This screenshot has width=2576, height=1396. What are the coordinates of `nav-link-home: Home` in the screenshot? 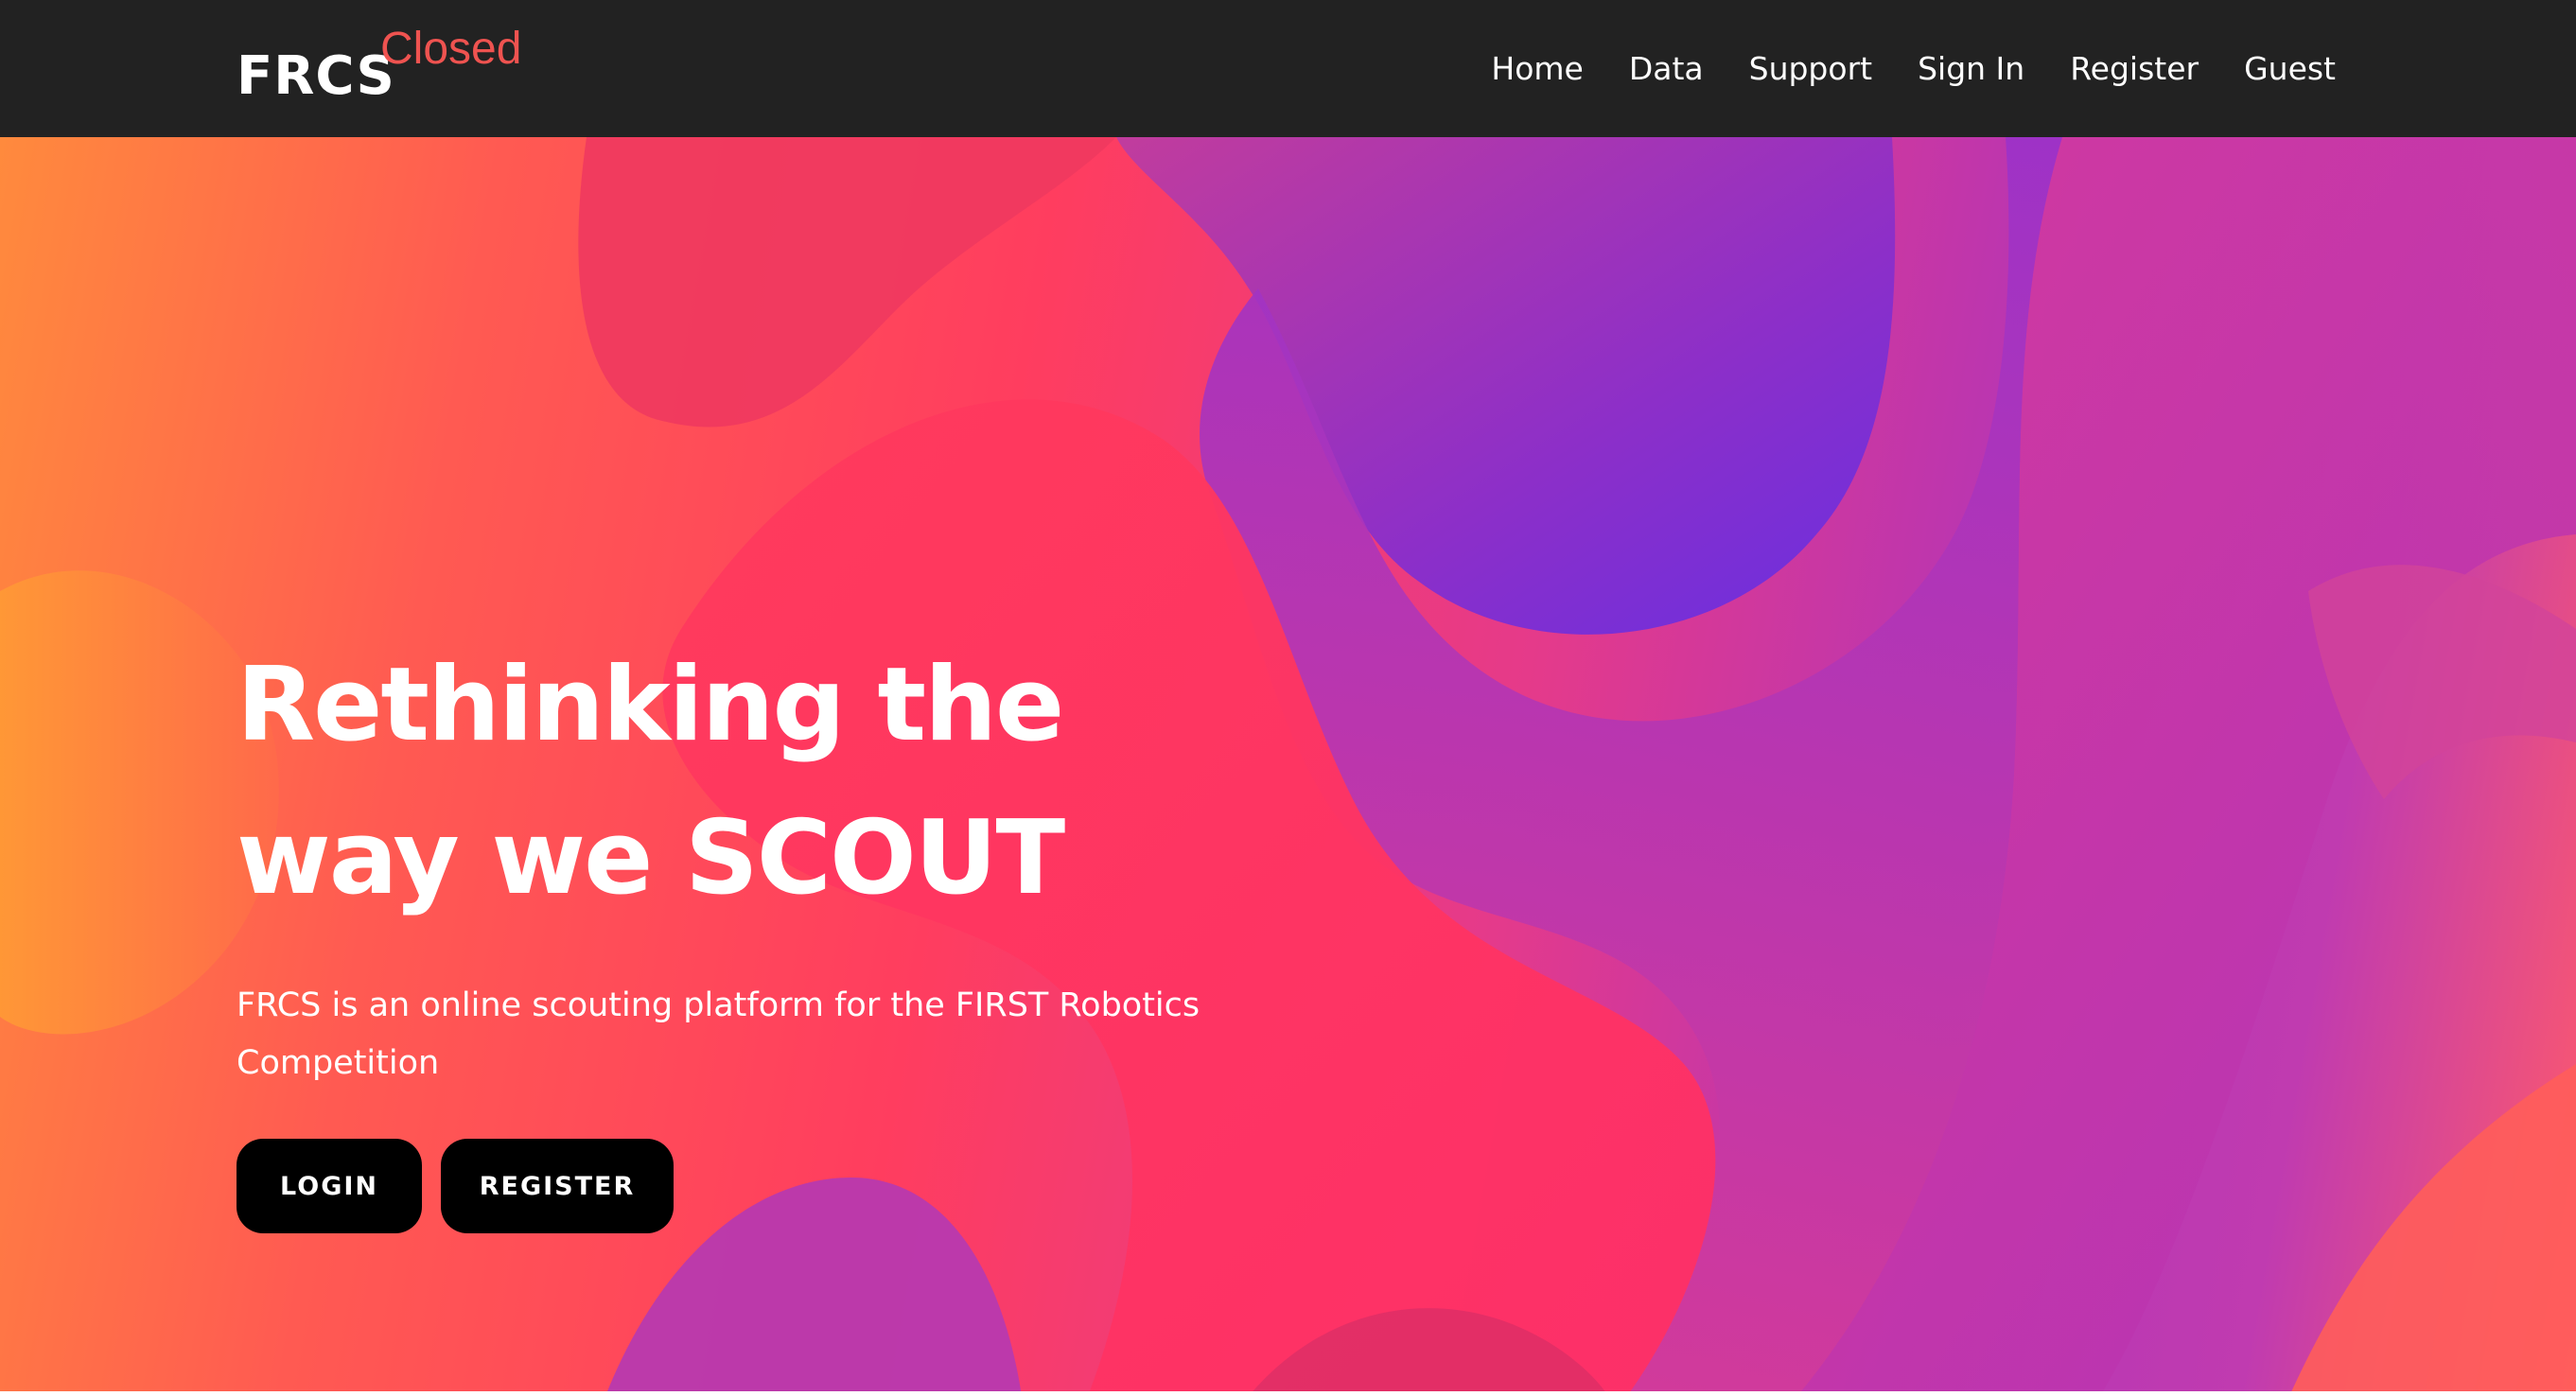 It's located at (1537, 68).